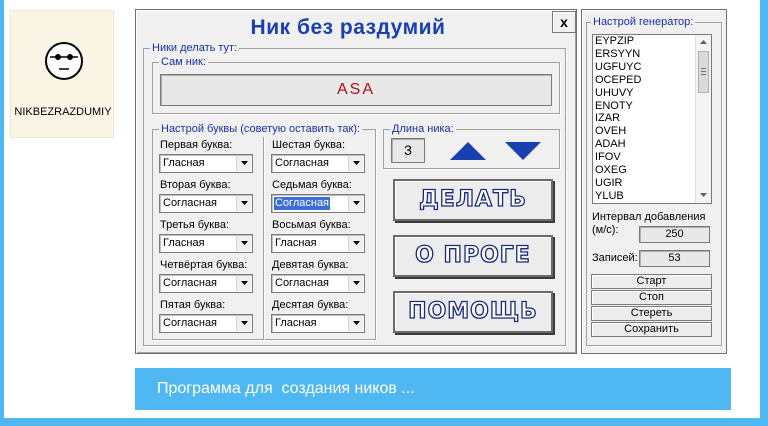 Image resolution: width=768 pixels, height=426 pixels. What do you see at coordinates (652, 80) in the screenshot?
I see `list-item: OCEPED` at bounding box center [652, 80].